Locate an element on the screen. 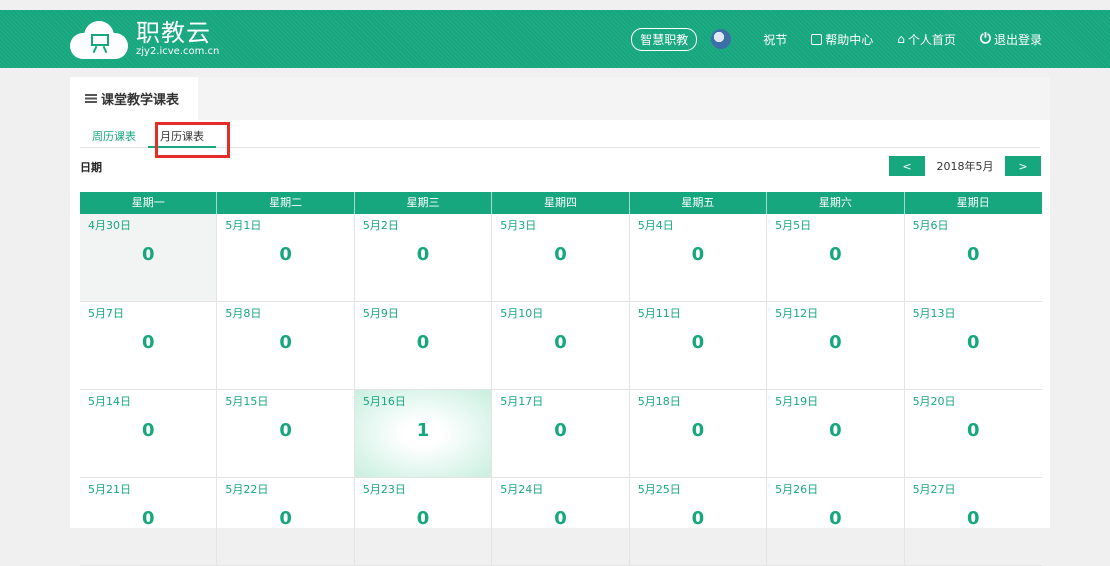 This screenshot has width=1110, height=566. calendar-day-cell: 5月19日 0 is located at coordinates (836, 434).